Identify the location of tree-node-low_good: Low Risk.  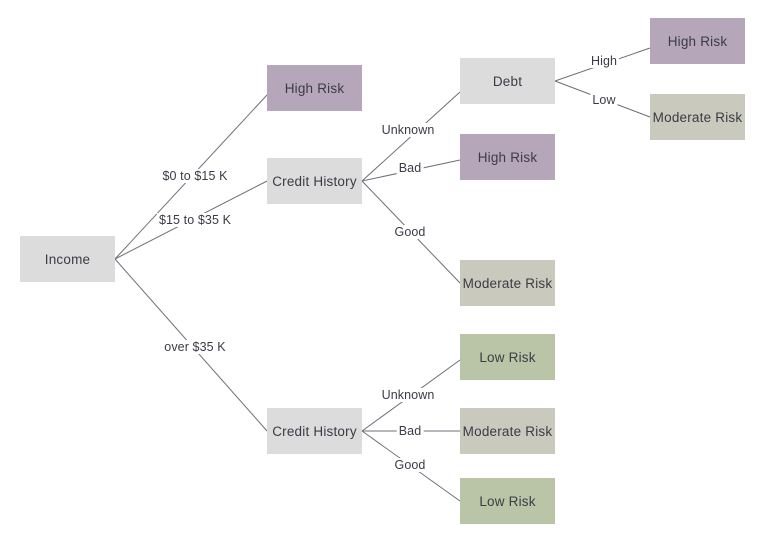
(507, 501).